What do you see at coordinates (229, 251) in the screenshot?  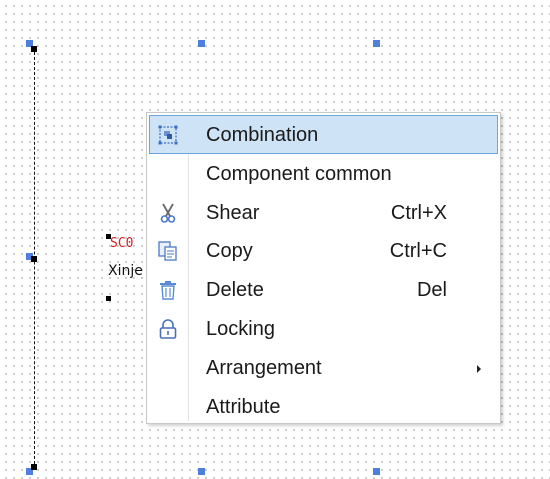 I see `menu-item-label: Copy` at bounding box center [229, 251].